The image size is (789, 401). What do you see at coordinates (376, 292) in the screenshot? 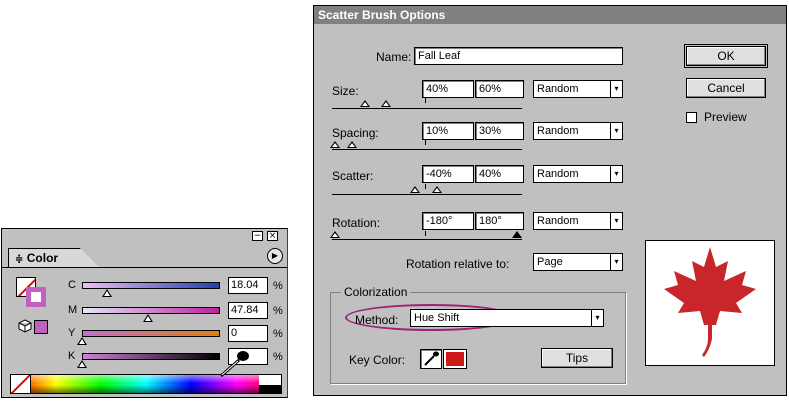
I see `colorization-group-label: Colorization` at bounding box center [376, 292].